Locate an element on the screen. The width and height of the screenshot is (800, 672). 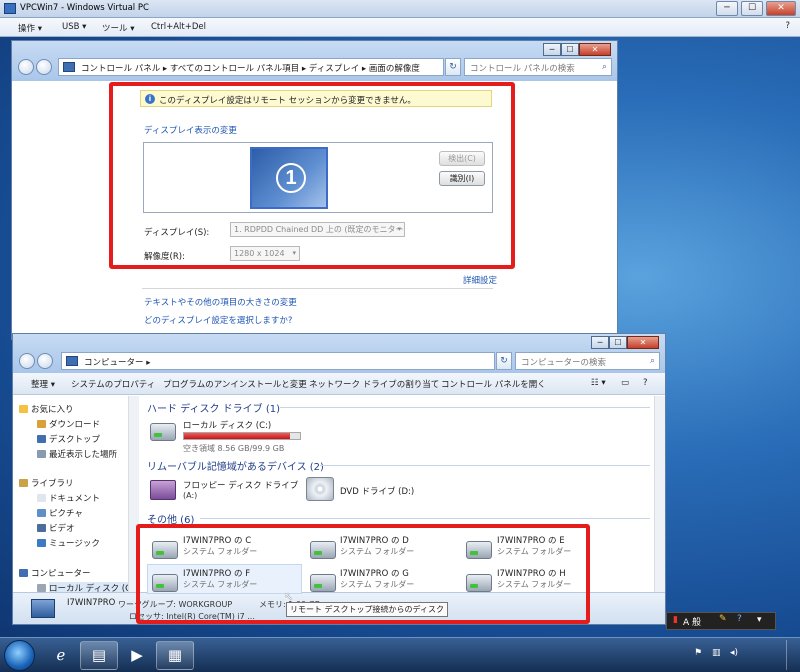
ime-dictionary-icon: ✎ is located at coordinates (723, 619).